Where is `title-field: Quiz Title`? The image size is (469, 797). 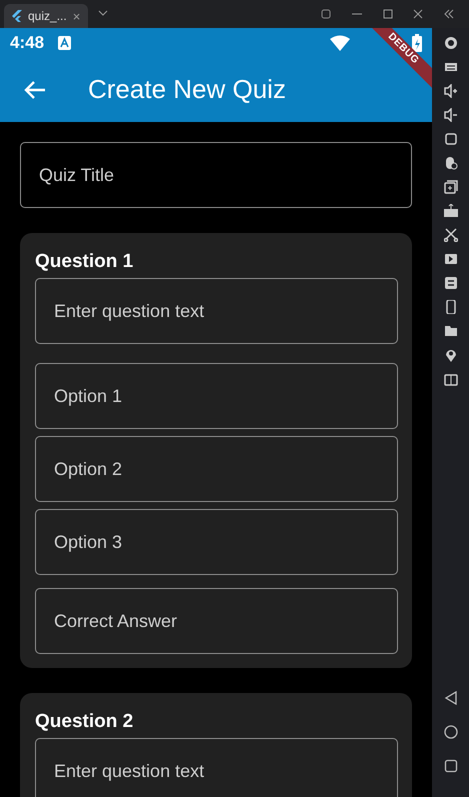
title-field: Quiz Title is located at coordinates (216, 175).